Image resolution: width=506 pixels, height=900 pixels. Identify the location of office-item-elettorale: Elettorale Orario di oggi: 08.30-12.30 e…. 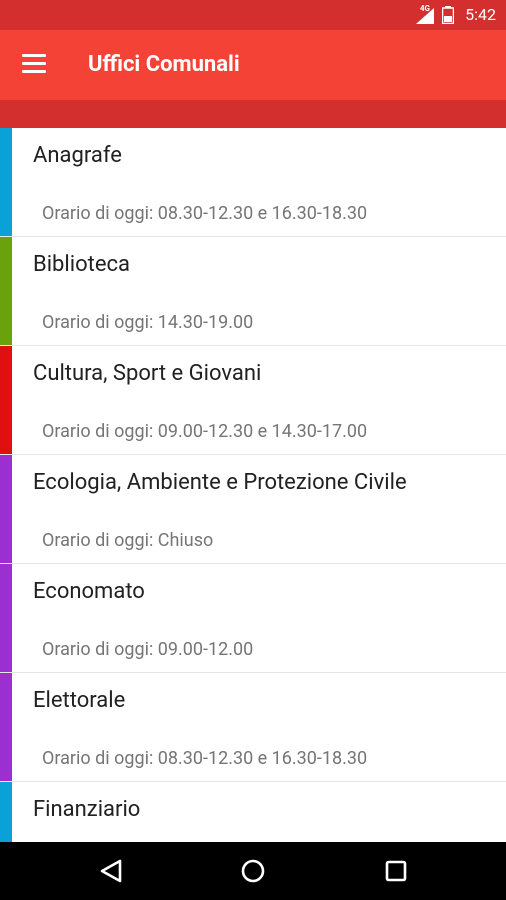
(253, 727).